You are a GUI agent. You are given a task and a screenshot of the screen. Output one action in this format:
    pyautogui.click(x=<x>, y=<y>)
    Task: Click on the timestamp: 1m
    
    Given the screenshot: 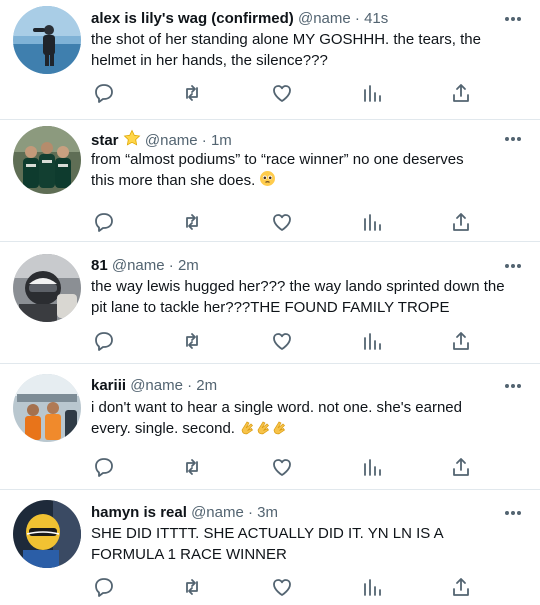 What is the action you would take?
    pyautogui.click(x=221, y=140)
    